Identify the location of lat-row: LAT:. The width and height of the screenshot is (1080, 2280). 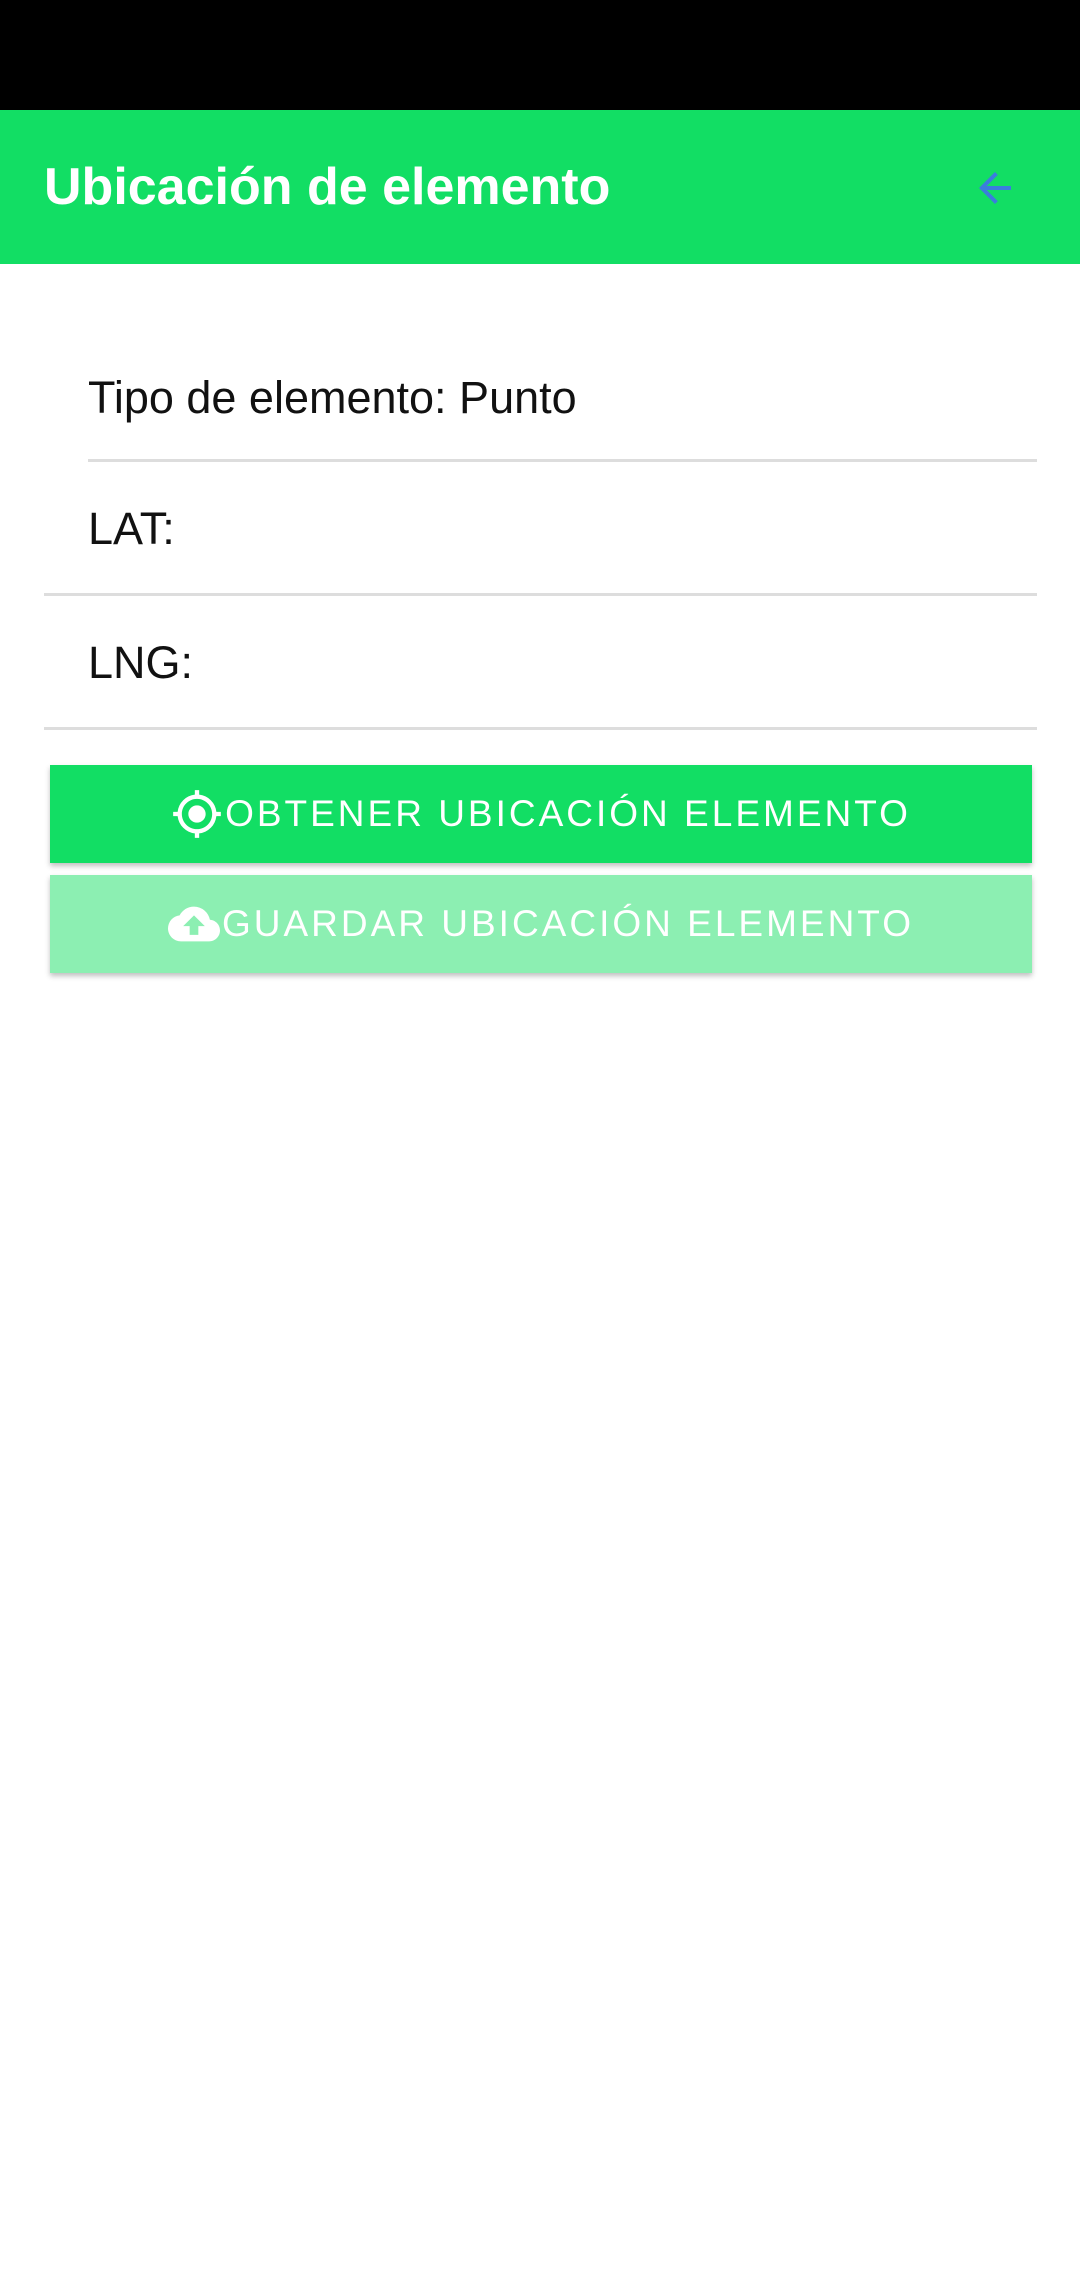
(540, 529).